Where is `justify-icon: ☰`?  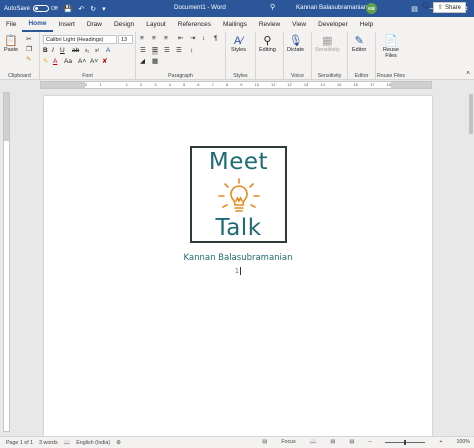 justify-icon: ☰ is located at coordinates (179, 51).